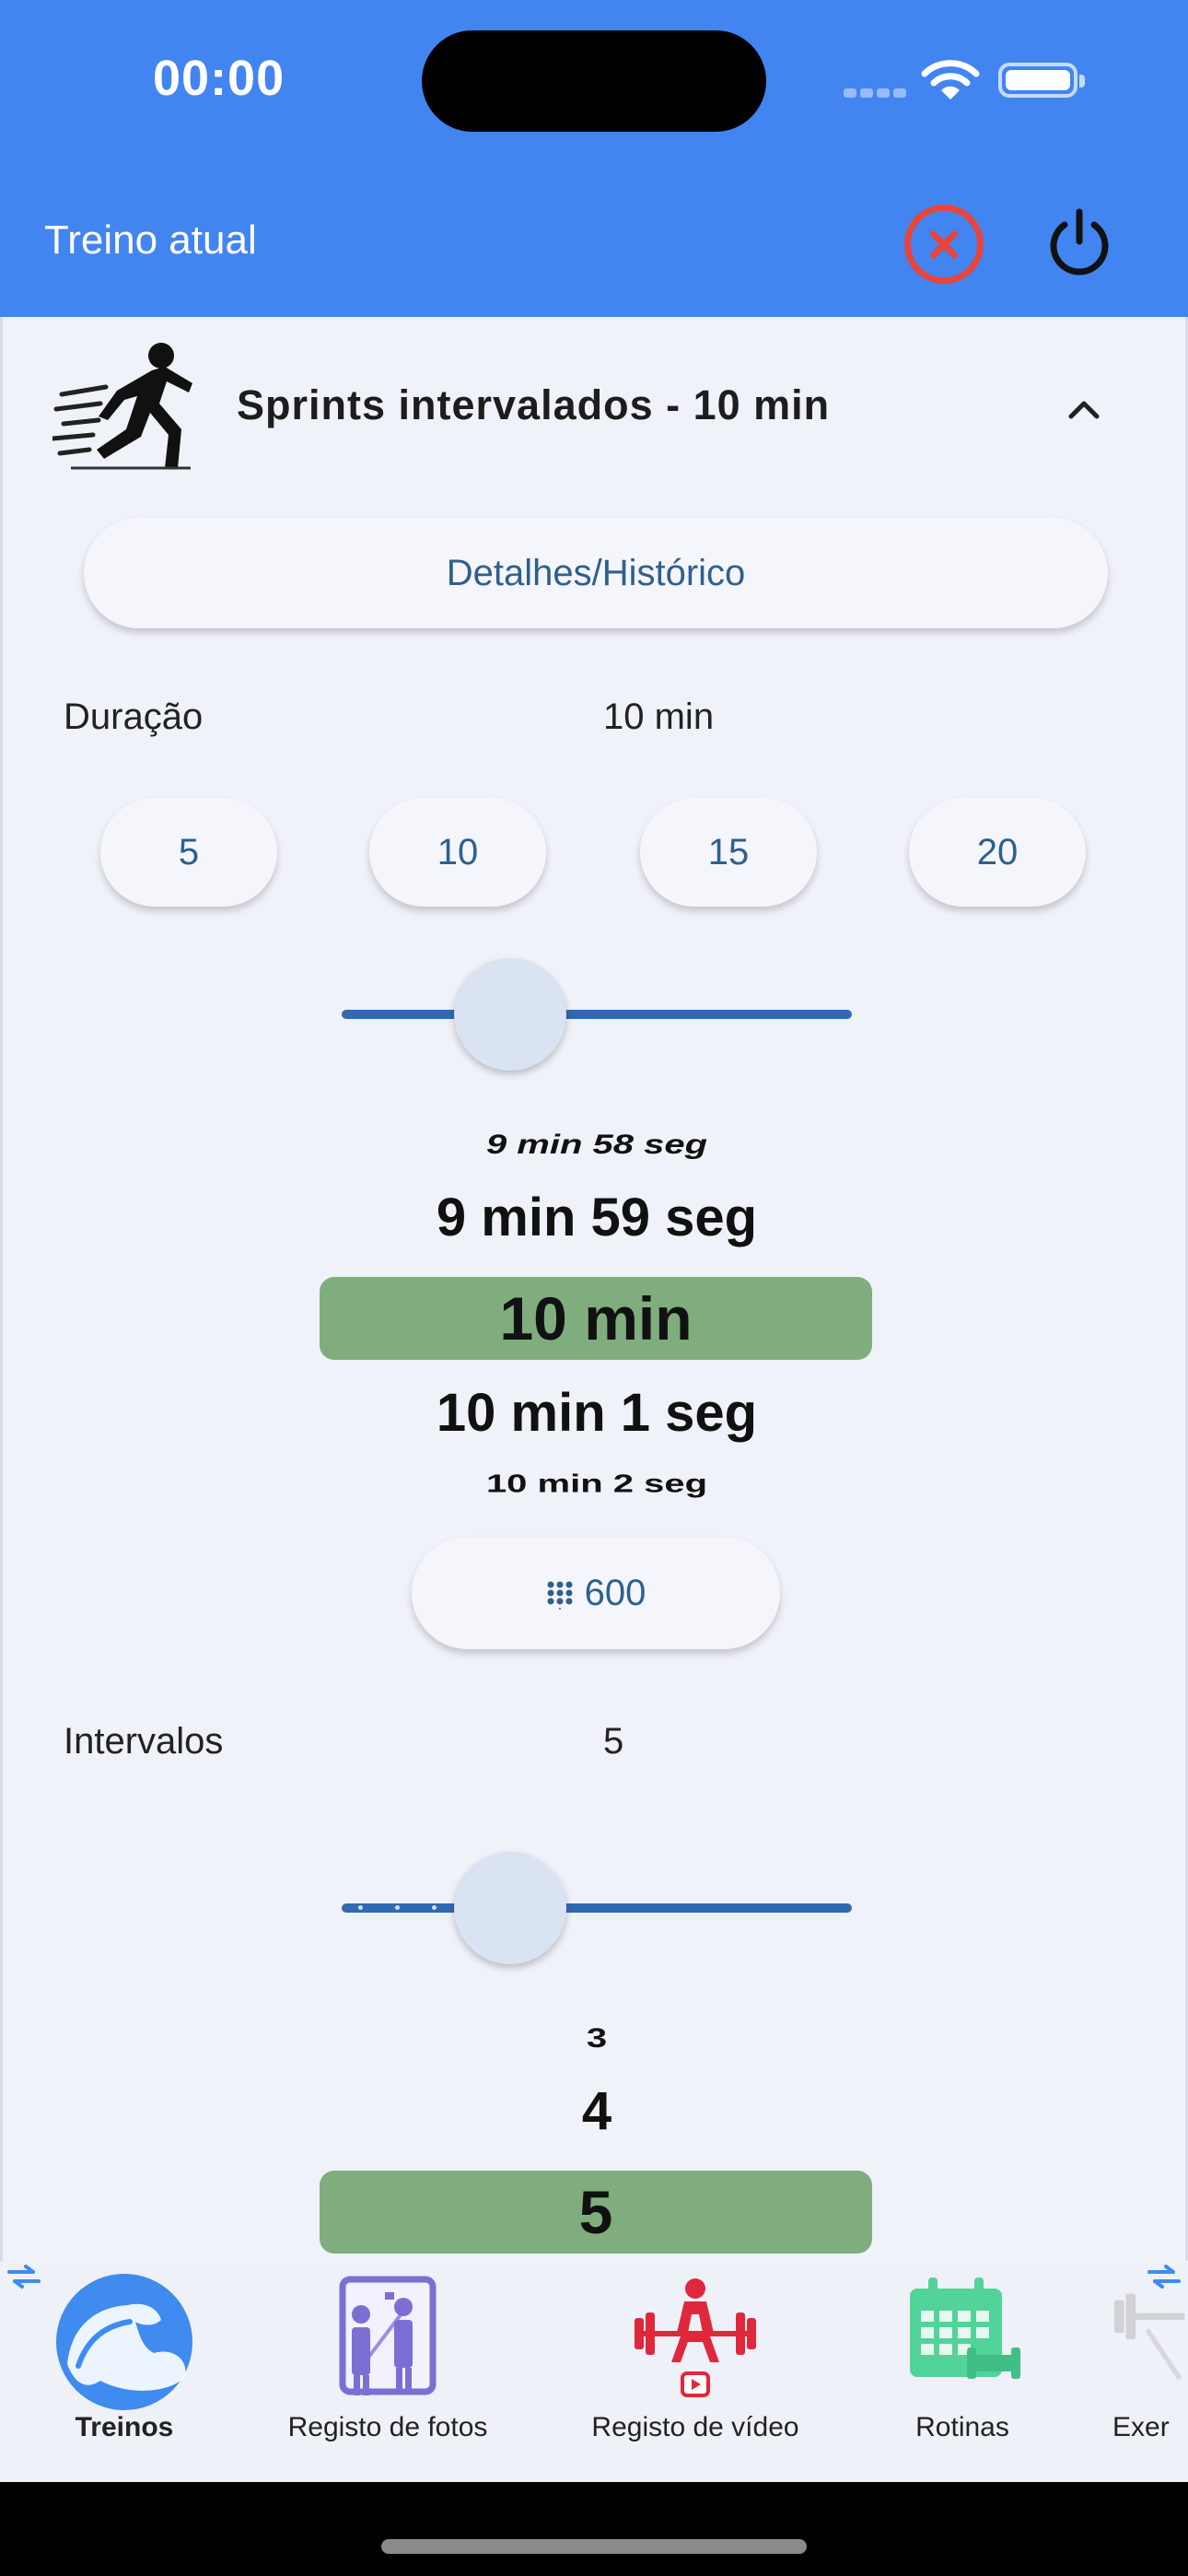  Describe the element at coordinates (594, 2529) in the screenshot. I see `home-bar-area` at that location.